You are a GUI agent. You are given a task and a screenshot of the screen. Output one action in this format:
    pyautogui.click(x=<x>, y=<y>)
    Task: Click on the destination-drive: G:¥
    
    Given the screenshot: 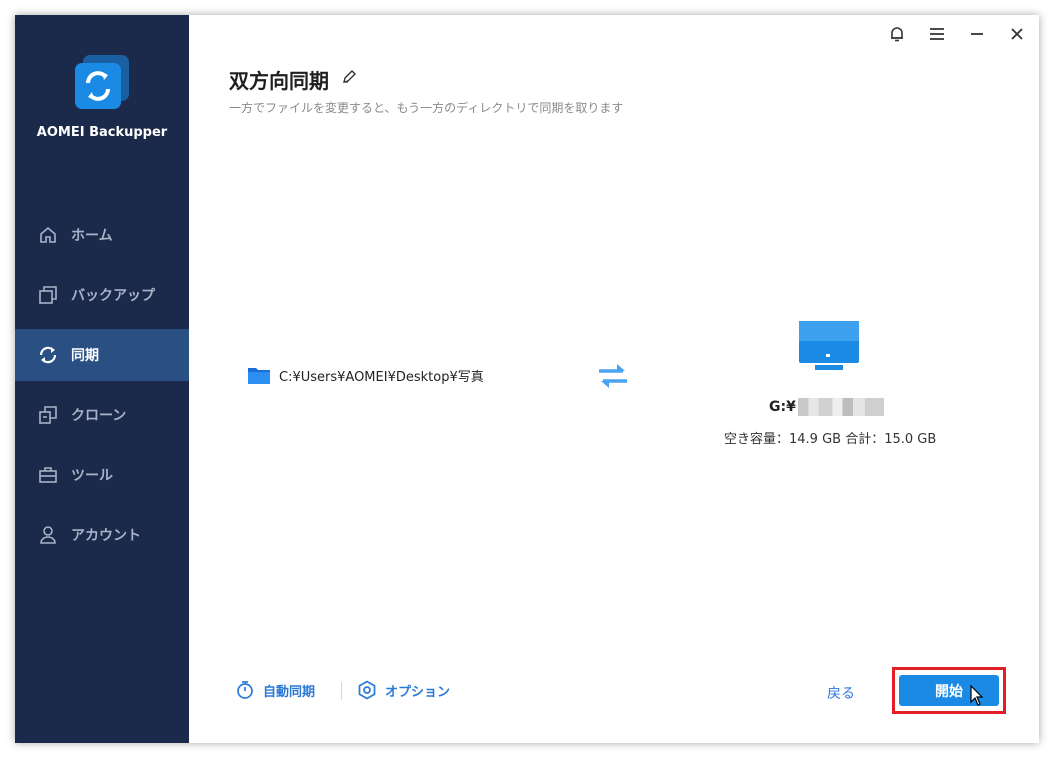 What is the action you would take?
    pyautogui.click(x=782, y=407)
    